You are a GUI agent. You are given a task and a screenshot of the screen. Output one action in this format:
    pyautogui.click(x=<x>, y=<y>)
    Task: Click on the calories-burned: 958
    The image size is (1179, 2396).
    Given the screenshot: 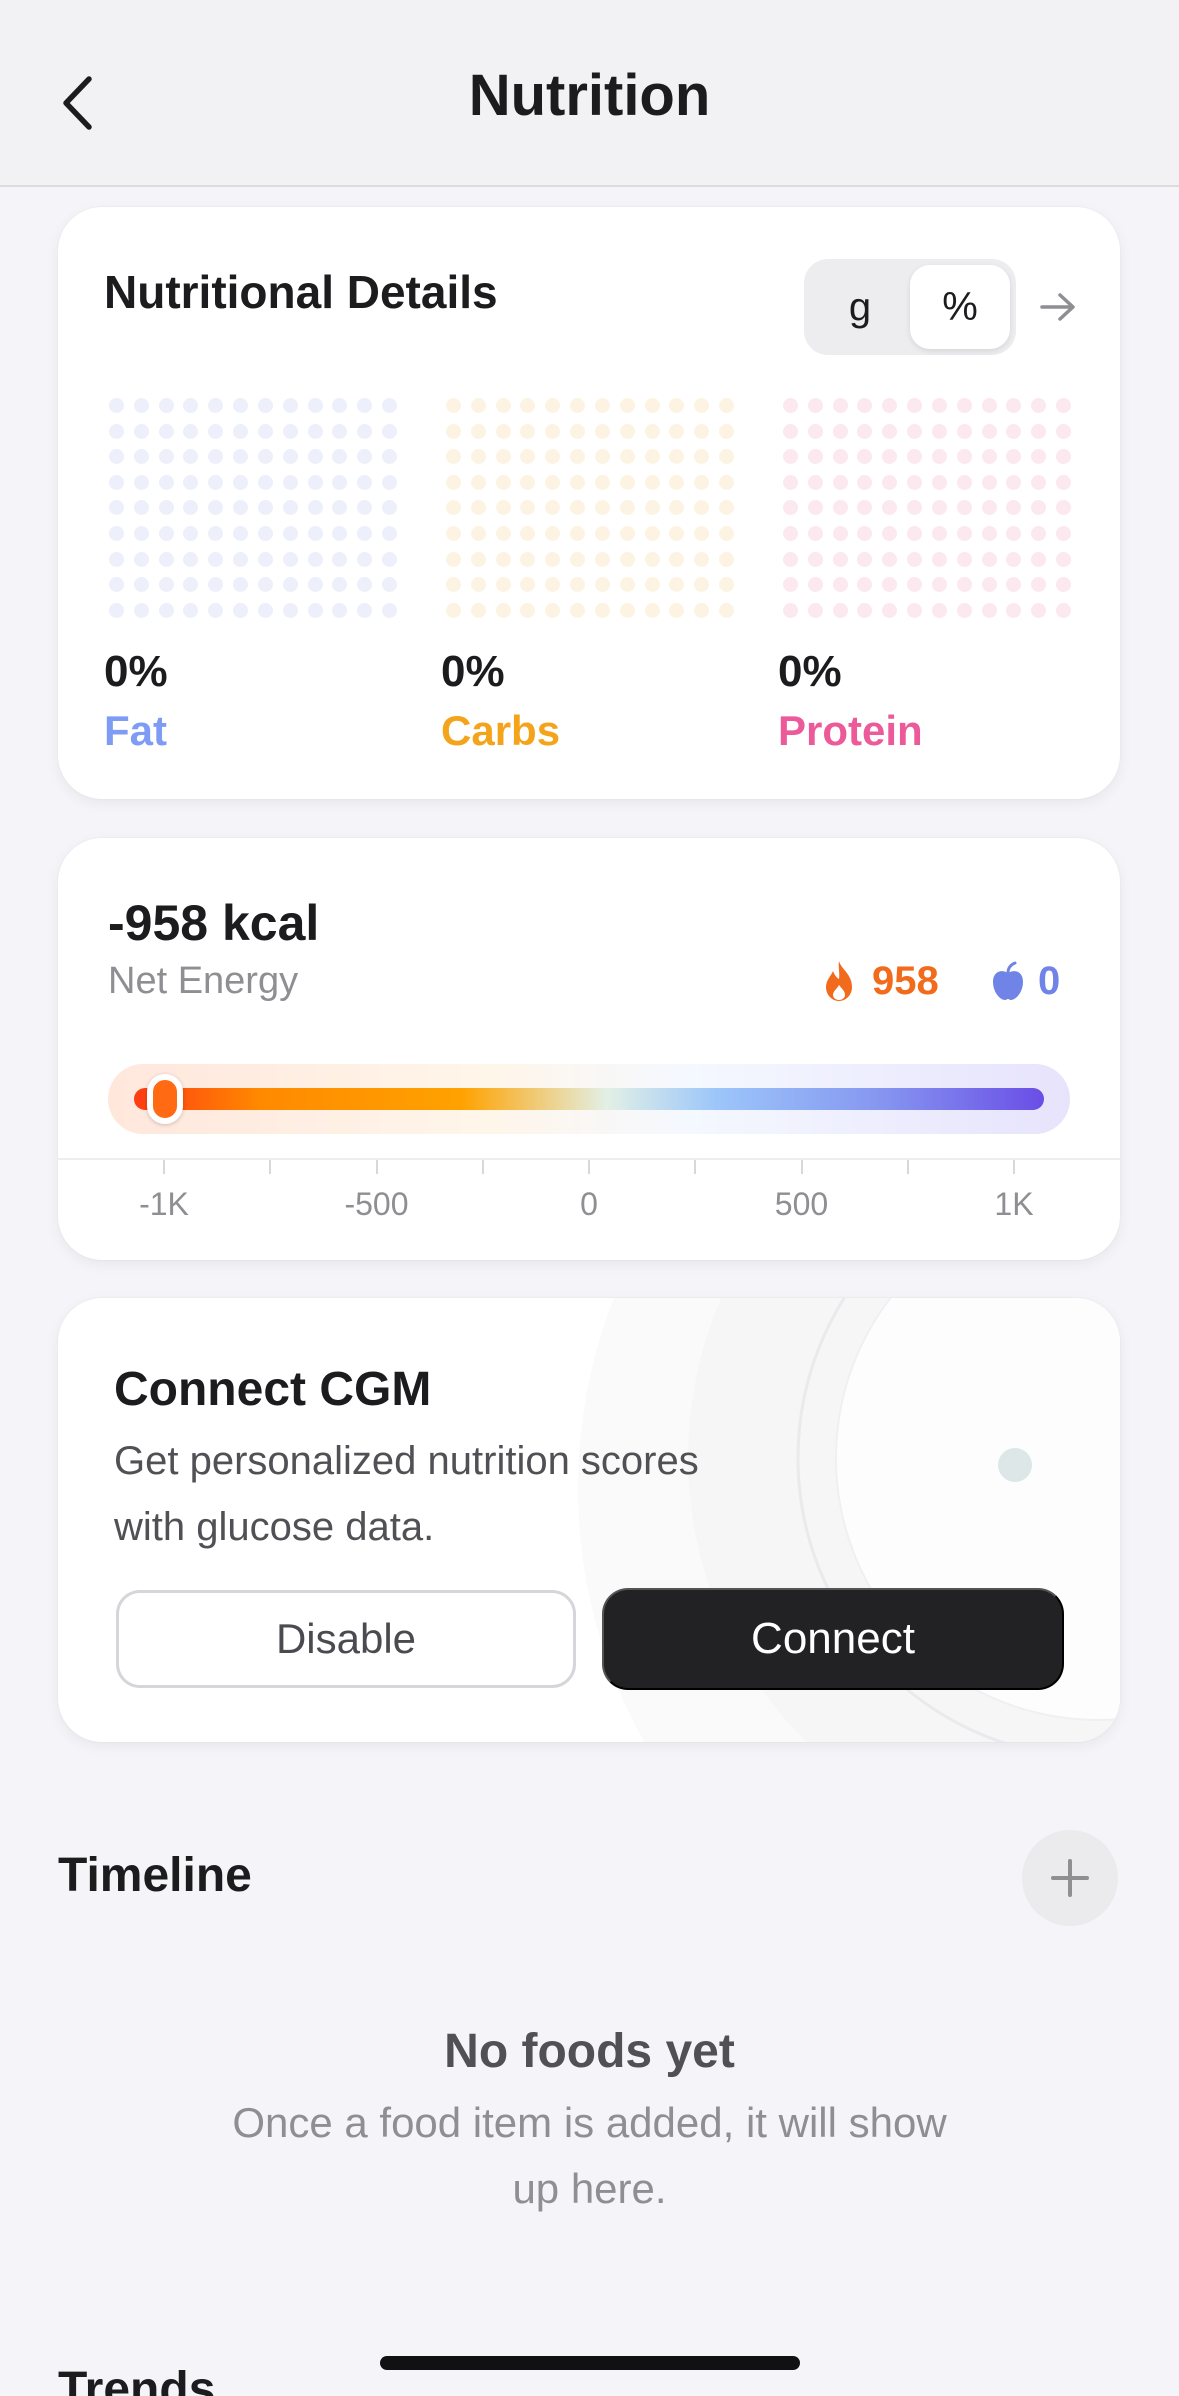 What is the action you would take?
    pyautogui.click(x=880, y=981)
    